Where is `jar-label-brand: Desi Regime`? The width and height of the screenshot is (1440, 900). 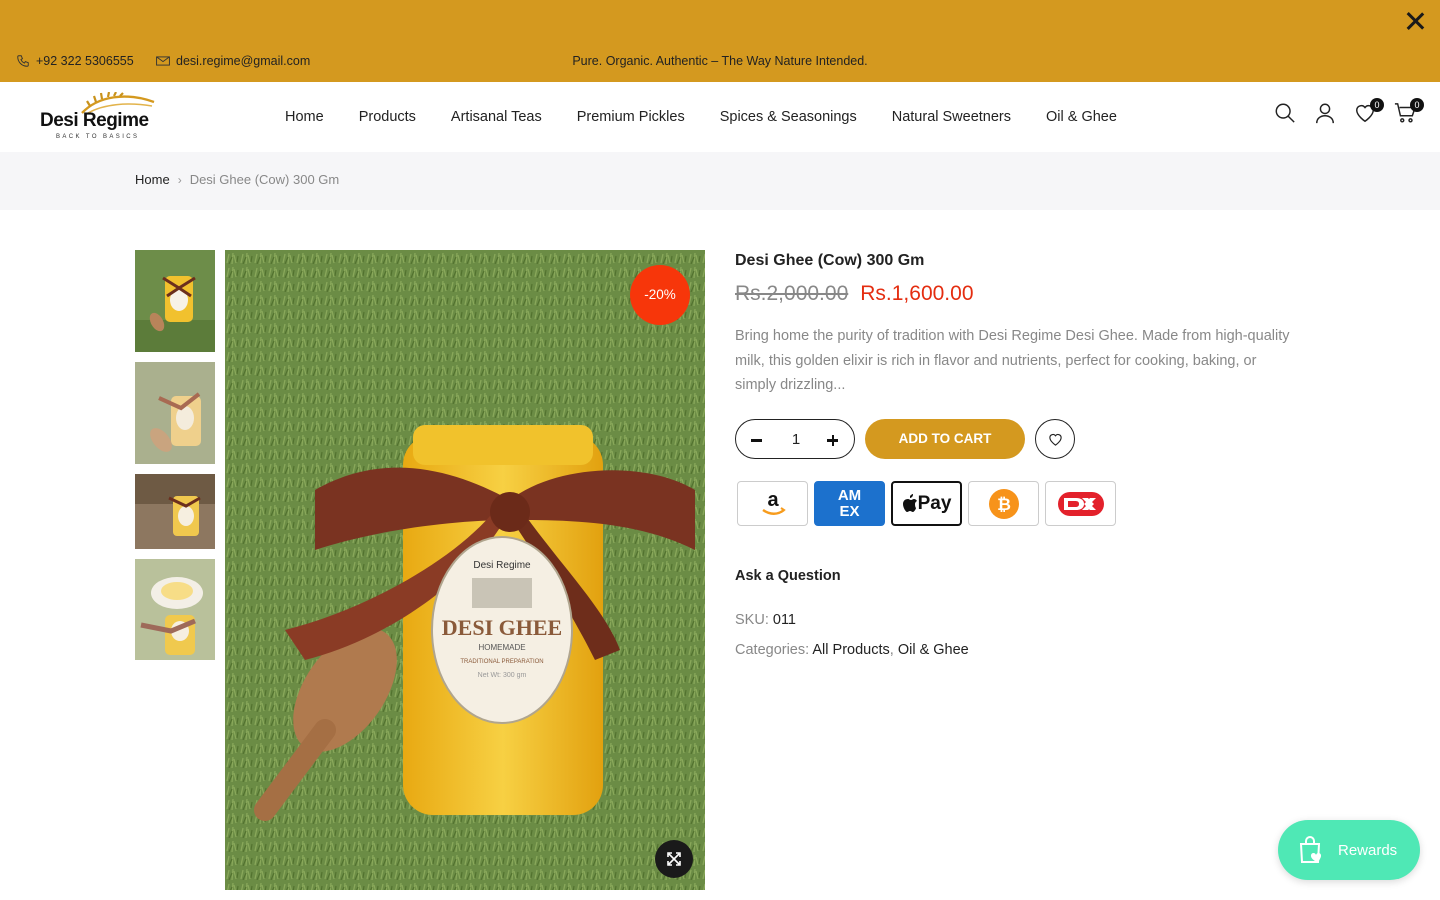
jar-label-brand: Desi Regime is located at coordinates (502, 565).